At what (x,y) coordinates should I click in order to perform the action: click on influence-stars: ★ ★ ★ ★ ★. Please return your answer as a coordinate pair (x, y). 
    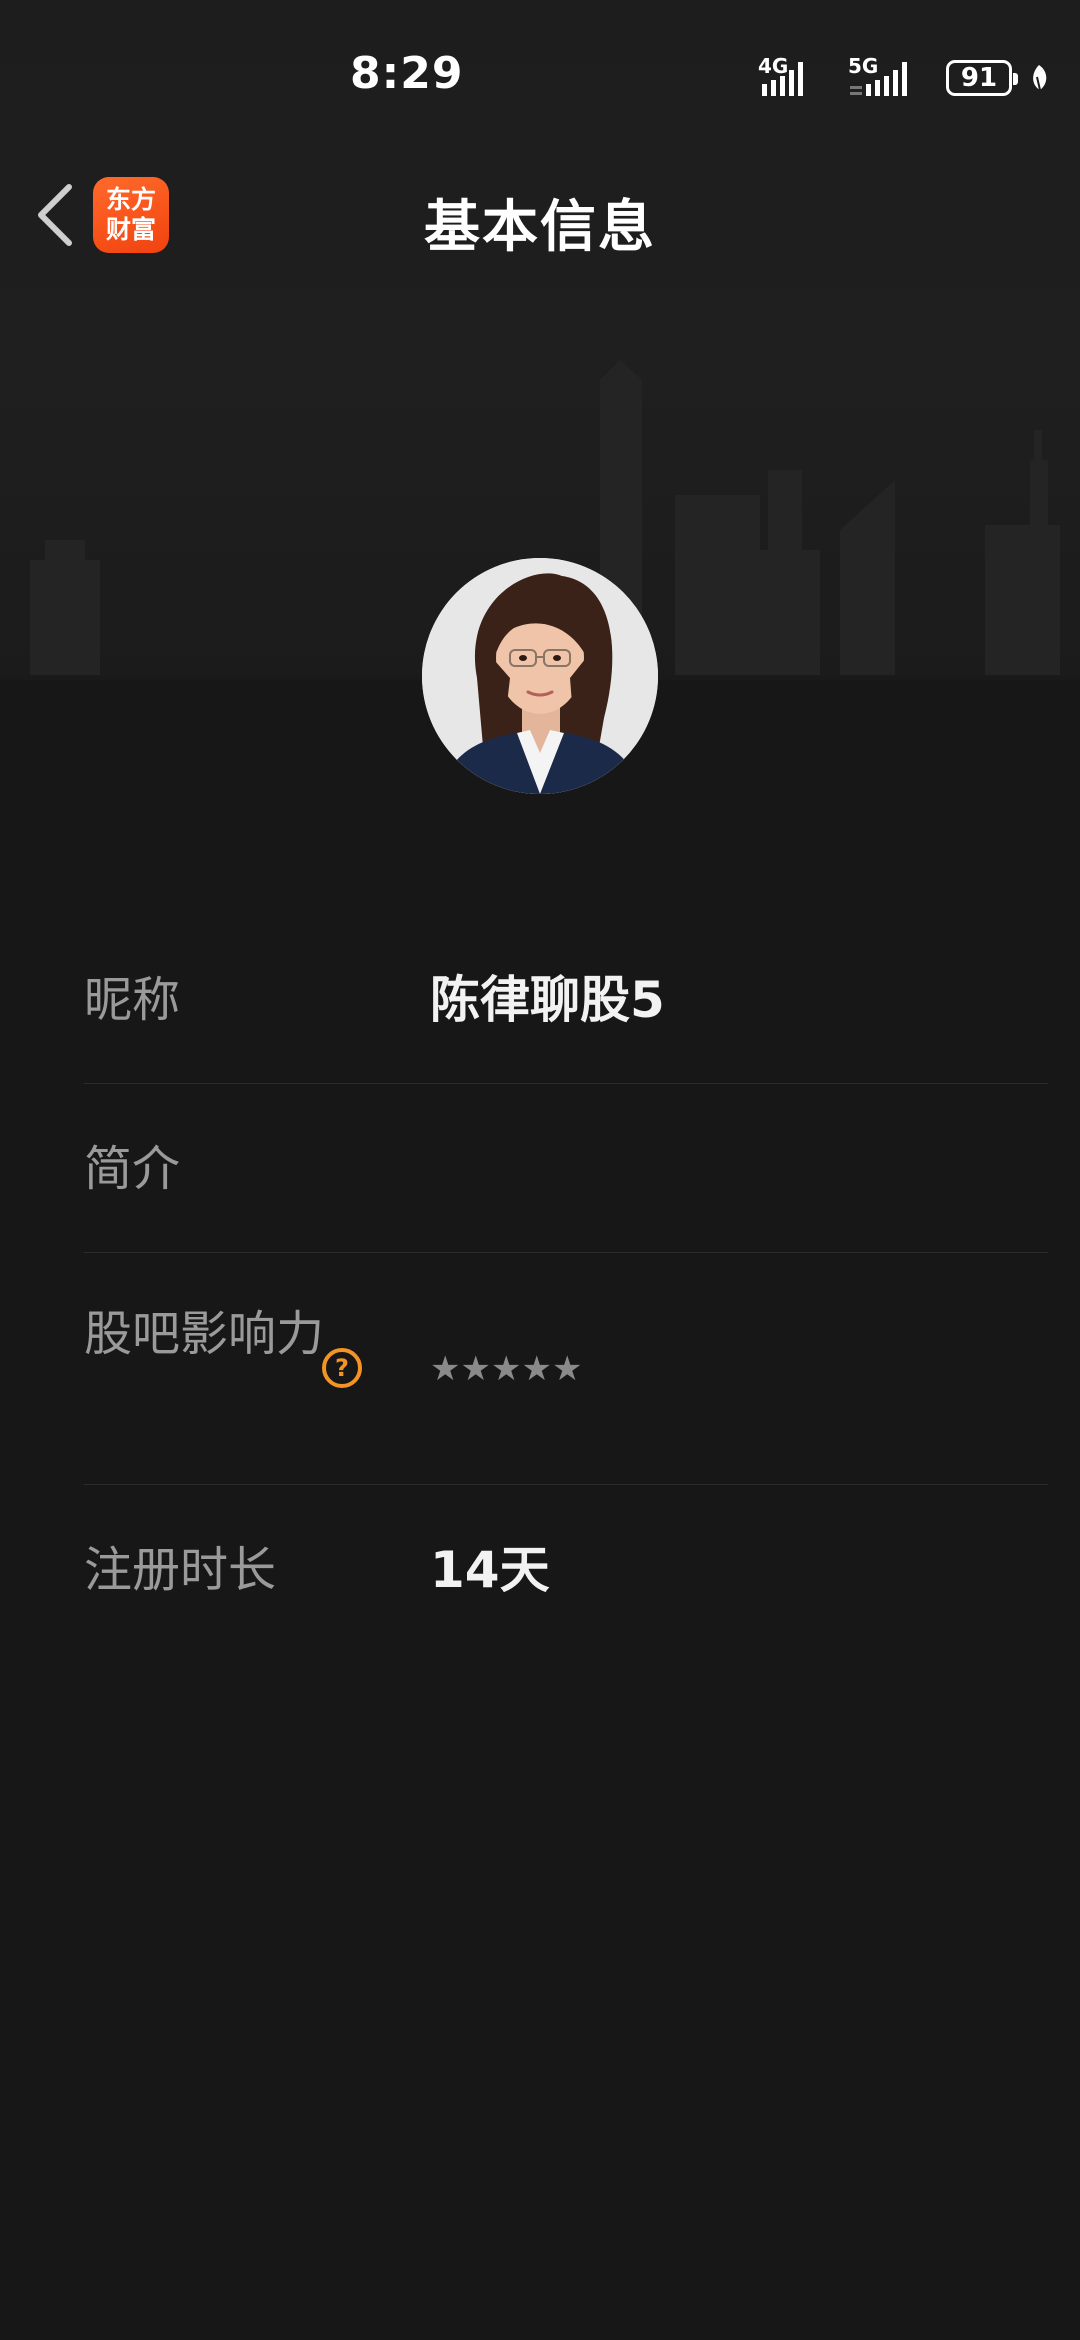
    Looking at the image, I should click on (506, 1369).